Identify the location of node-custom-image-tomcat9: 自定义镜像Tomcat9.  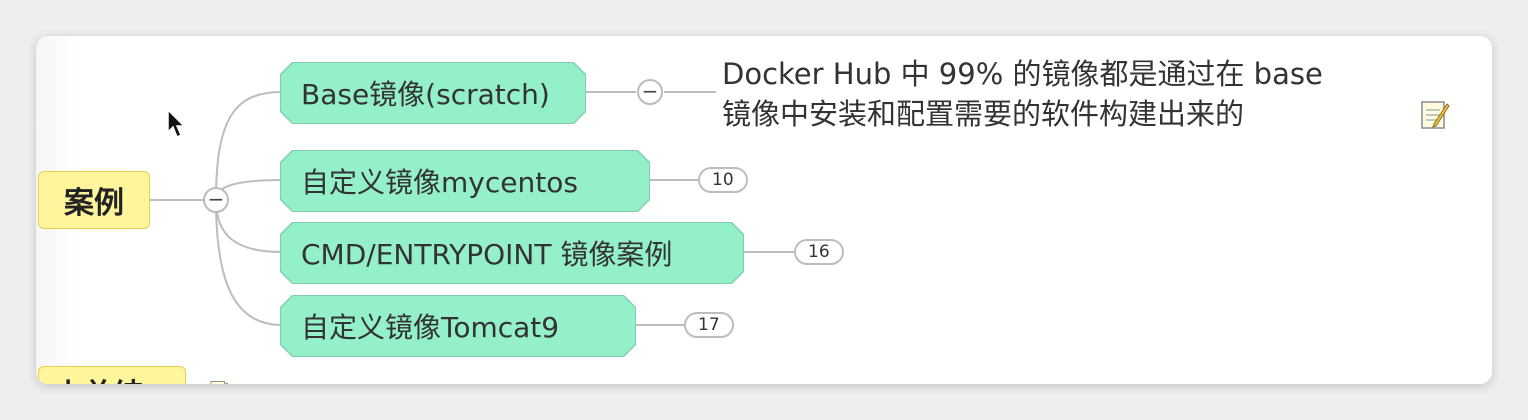
(458, 326).